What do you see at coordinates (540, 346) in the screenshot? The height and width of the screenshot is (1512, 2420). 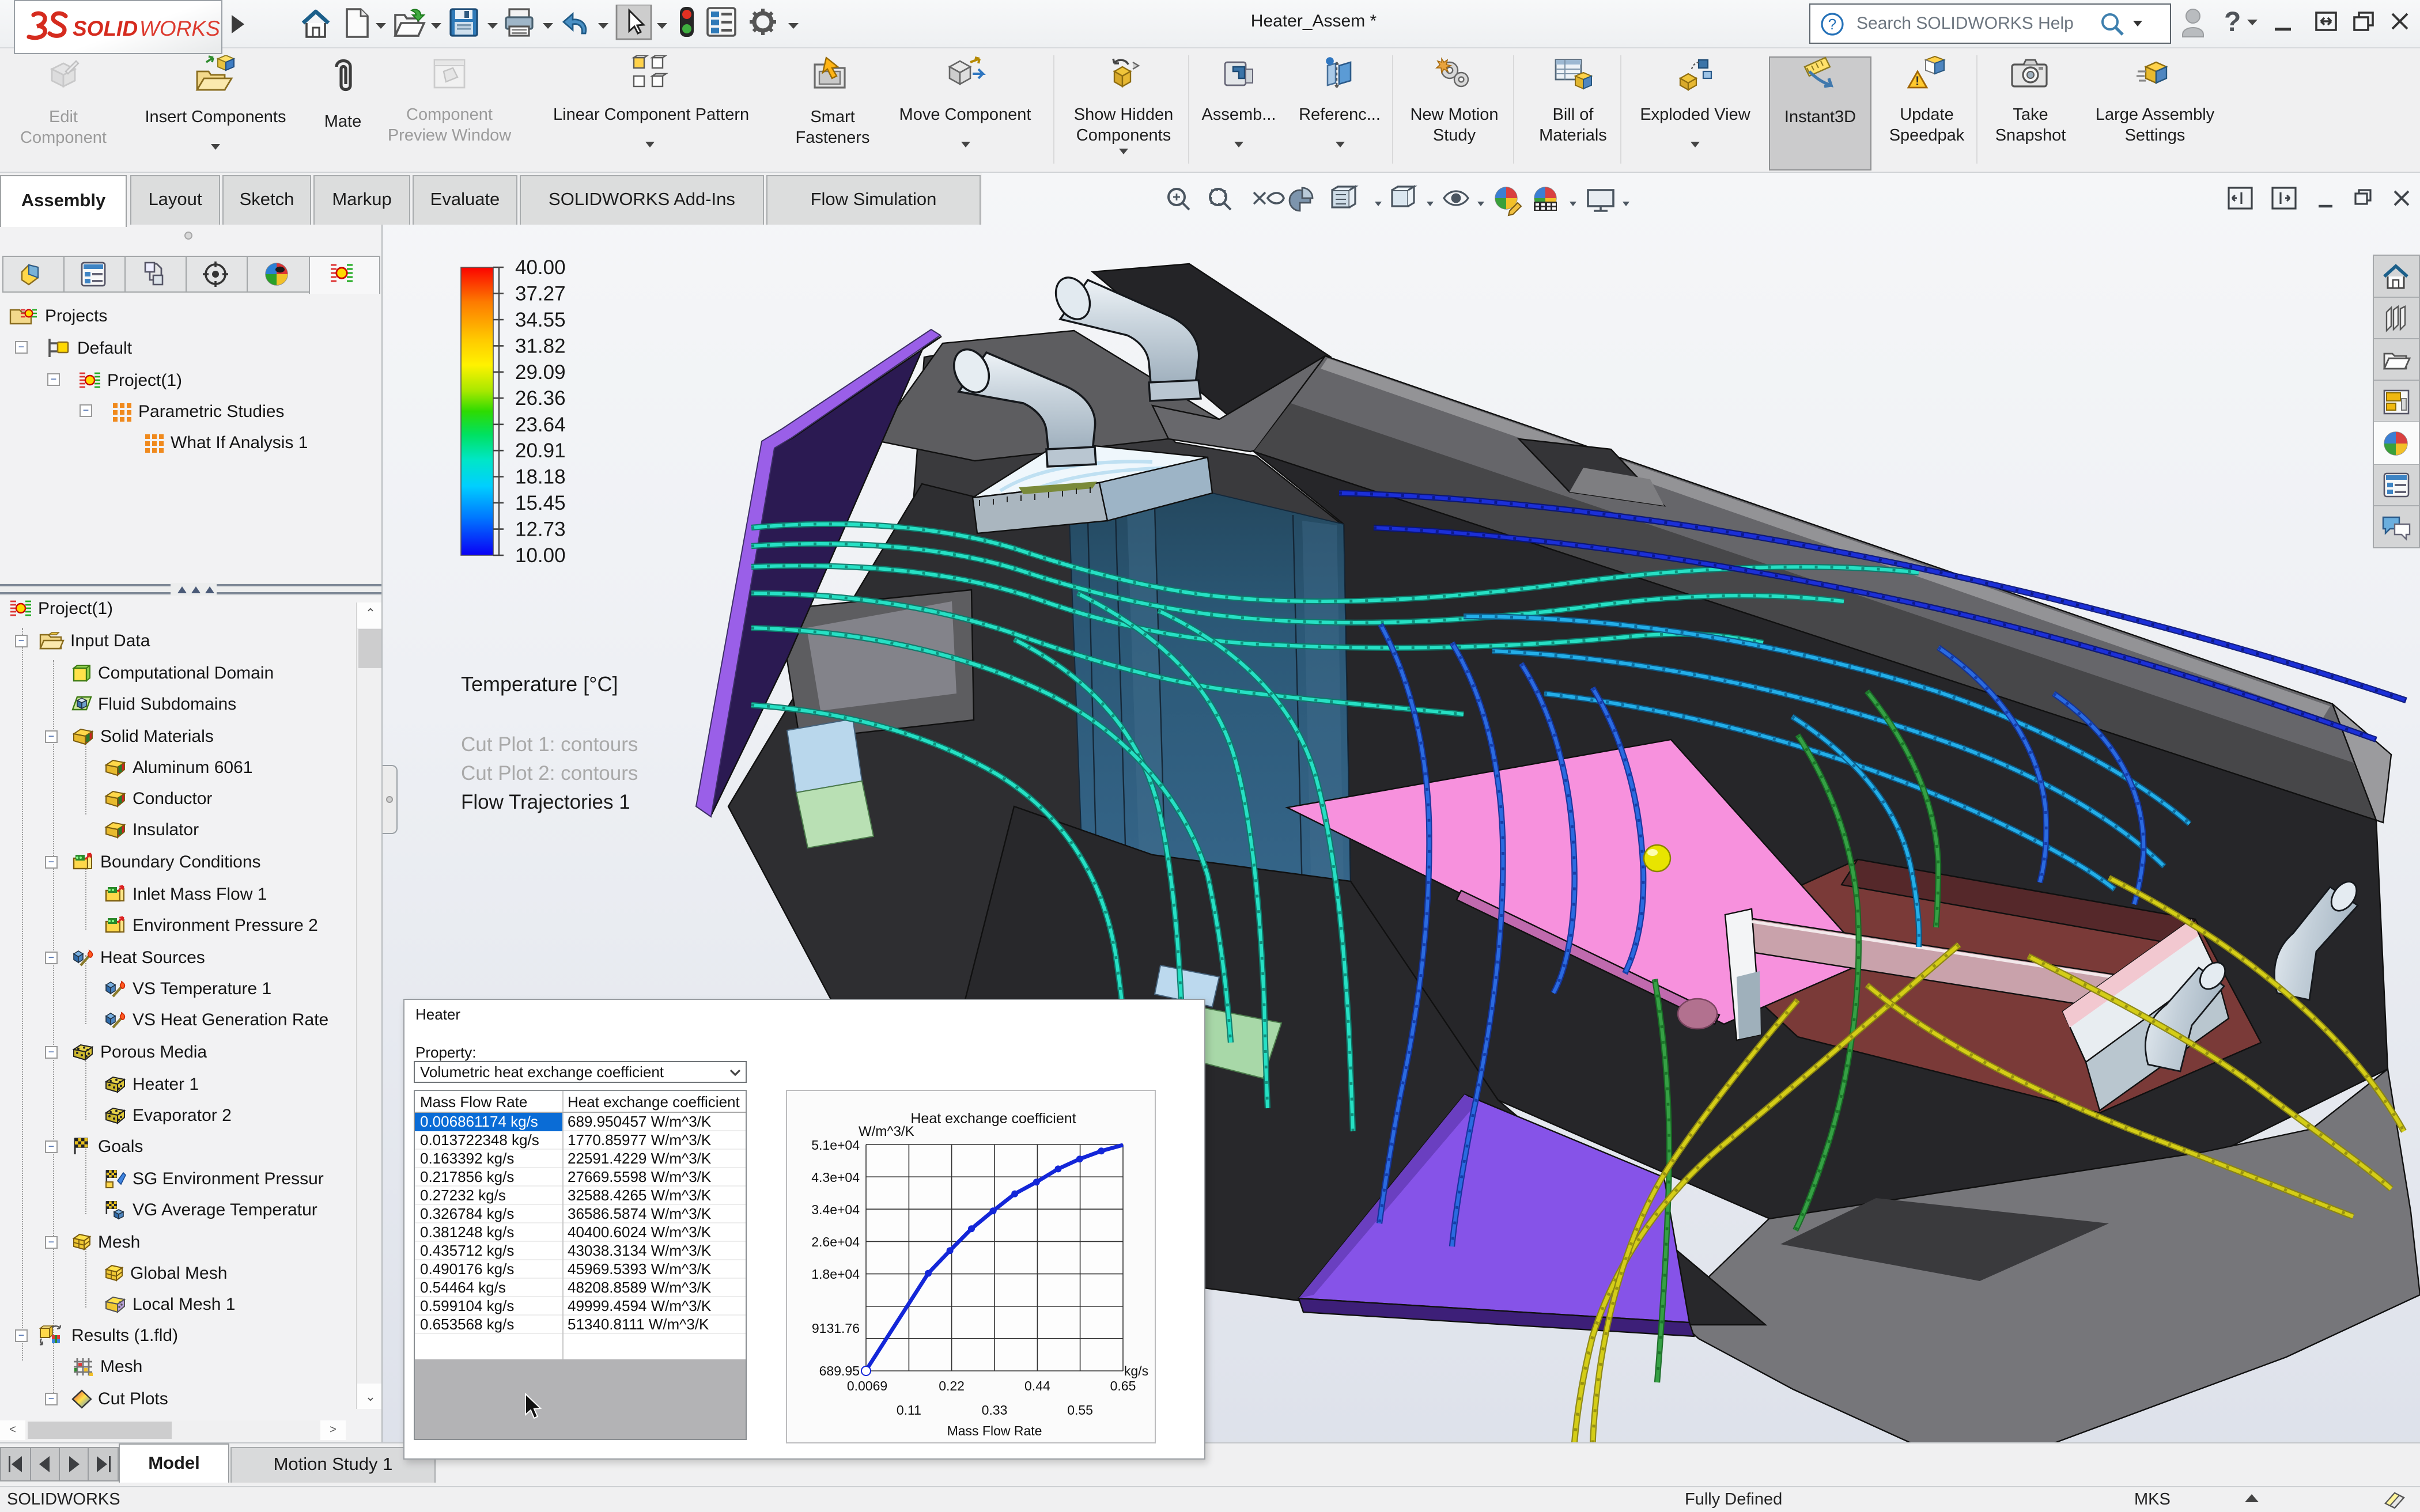 I see `svg-text: 31.82` at bounding box center [540, 346].